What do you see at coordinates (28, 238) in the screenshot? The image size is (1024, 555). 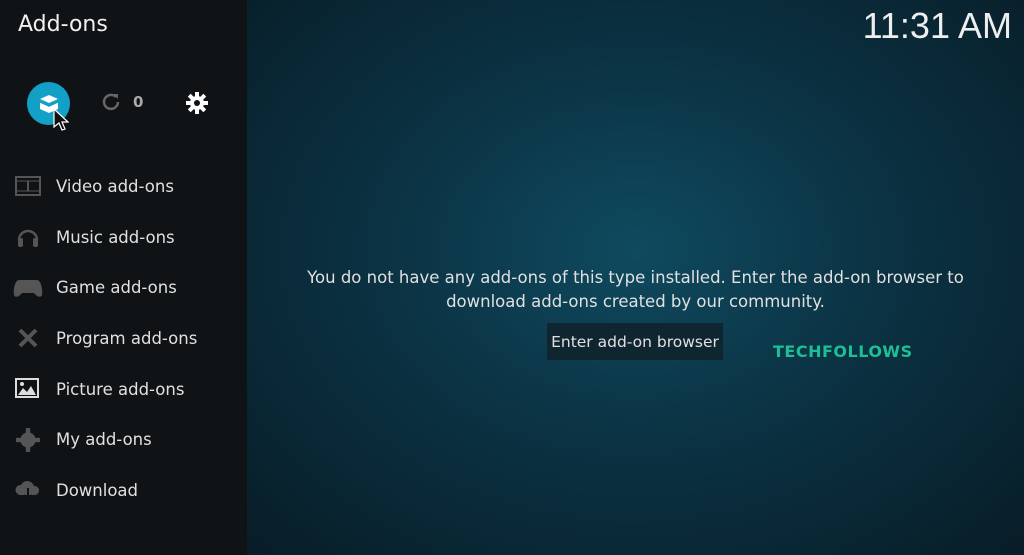 I see `headphones-icon` at bounding box center [28, 238].